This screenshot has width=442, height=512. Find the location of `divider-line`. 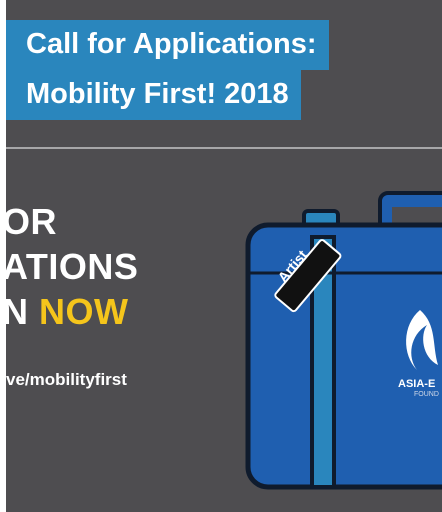

divider-line is located at coordinates (224, 148).